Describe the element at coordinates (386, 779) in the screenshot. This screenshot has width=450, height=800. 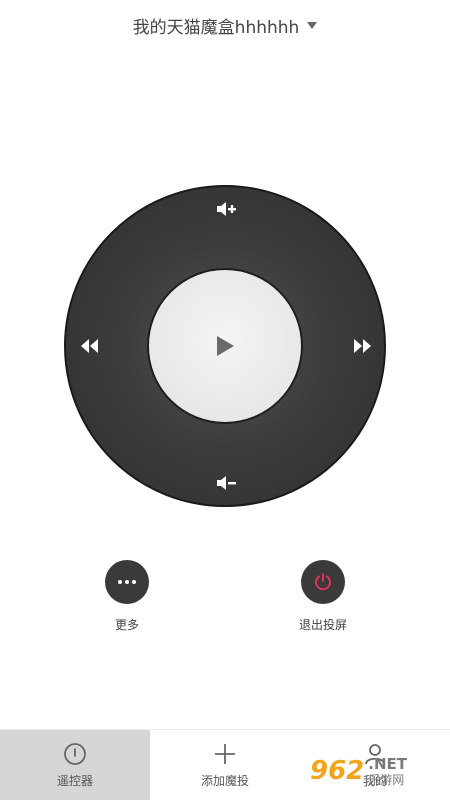
I see `watermark-sub: 乐游网` at that location.